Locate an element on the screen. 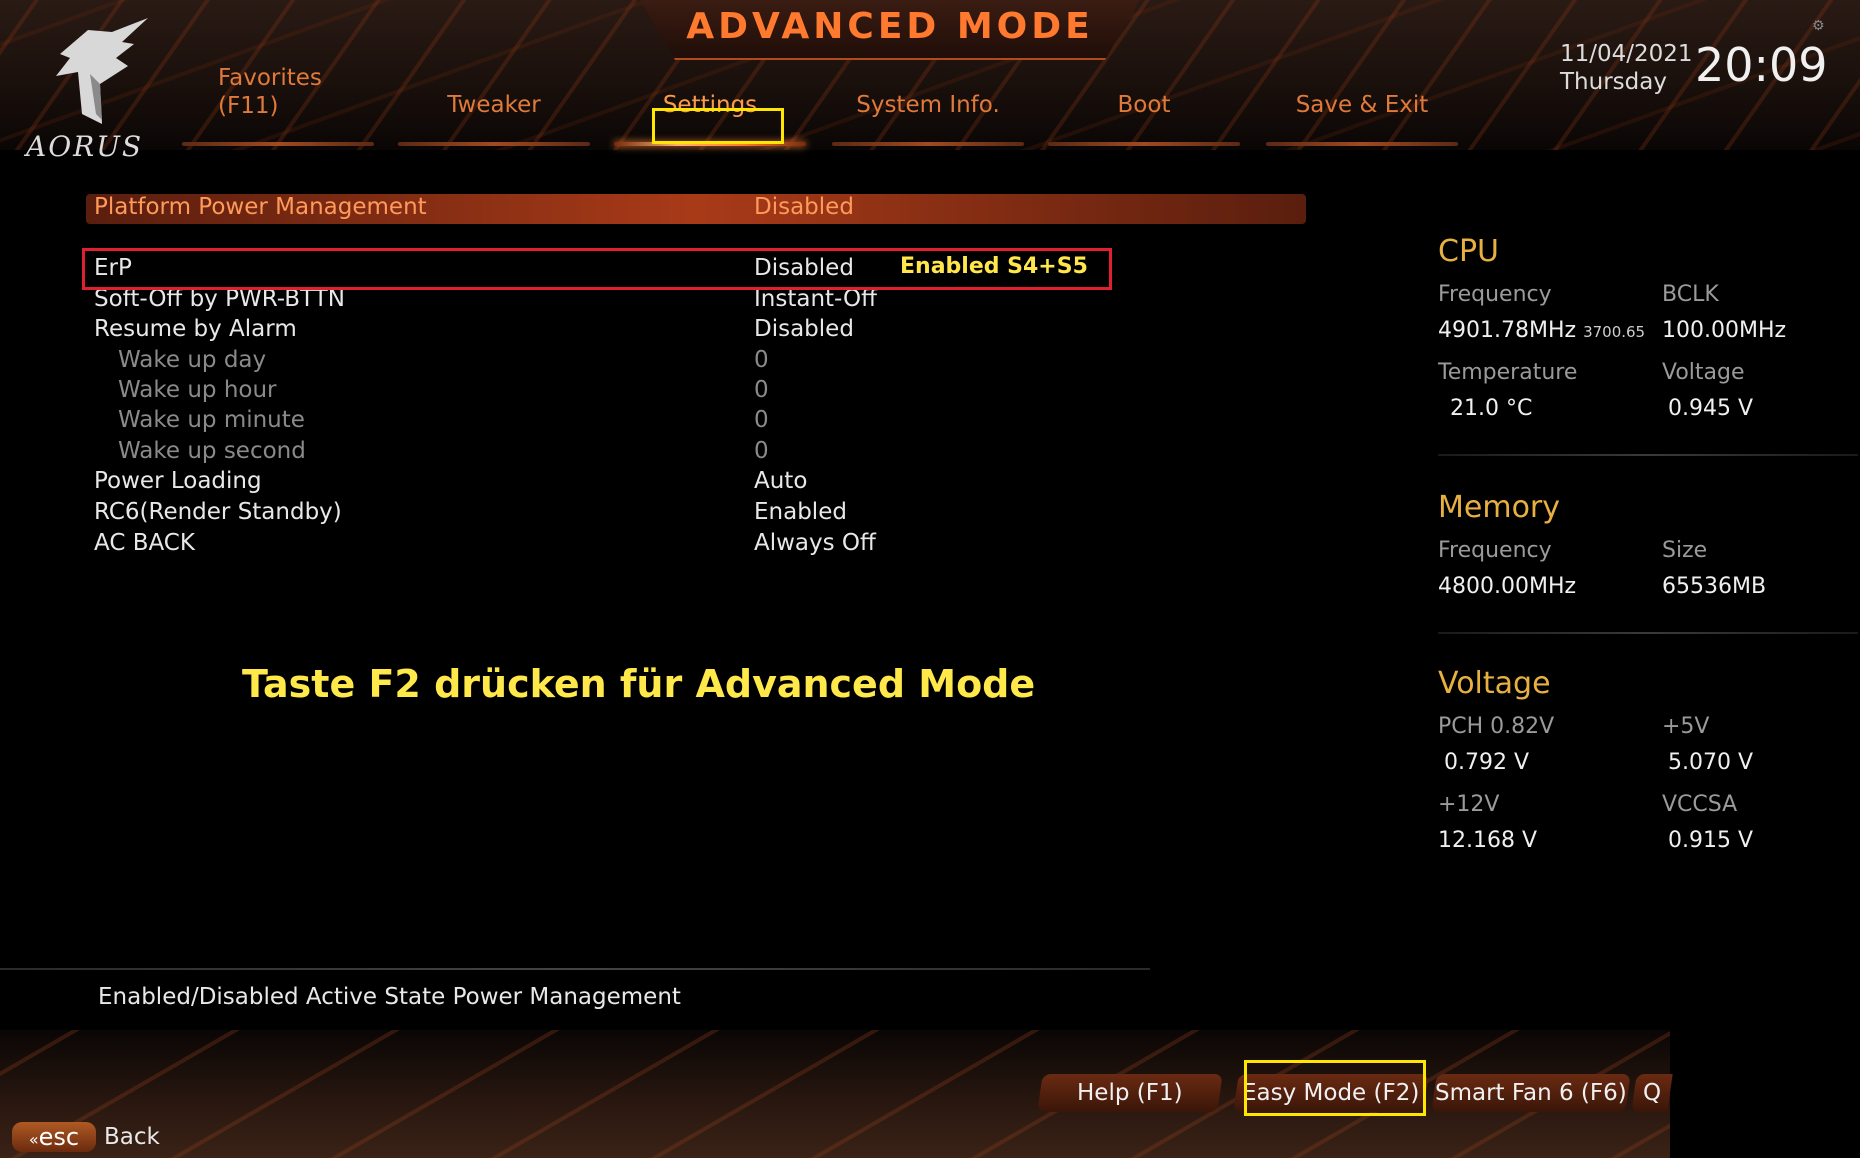 The width and height of the screenshot is (1860, 1158). cpu-frequency-value: 4901.78MHz 3700.65 is located at coordinates (1541, 330).